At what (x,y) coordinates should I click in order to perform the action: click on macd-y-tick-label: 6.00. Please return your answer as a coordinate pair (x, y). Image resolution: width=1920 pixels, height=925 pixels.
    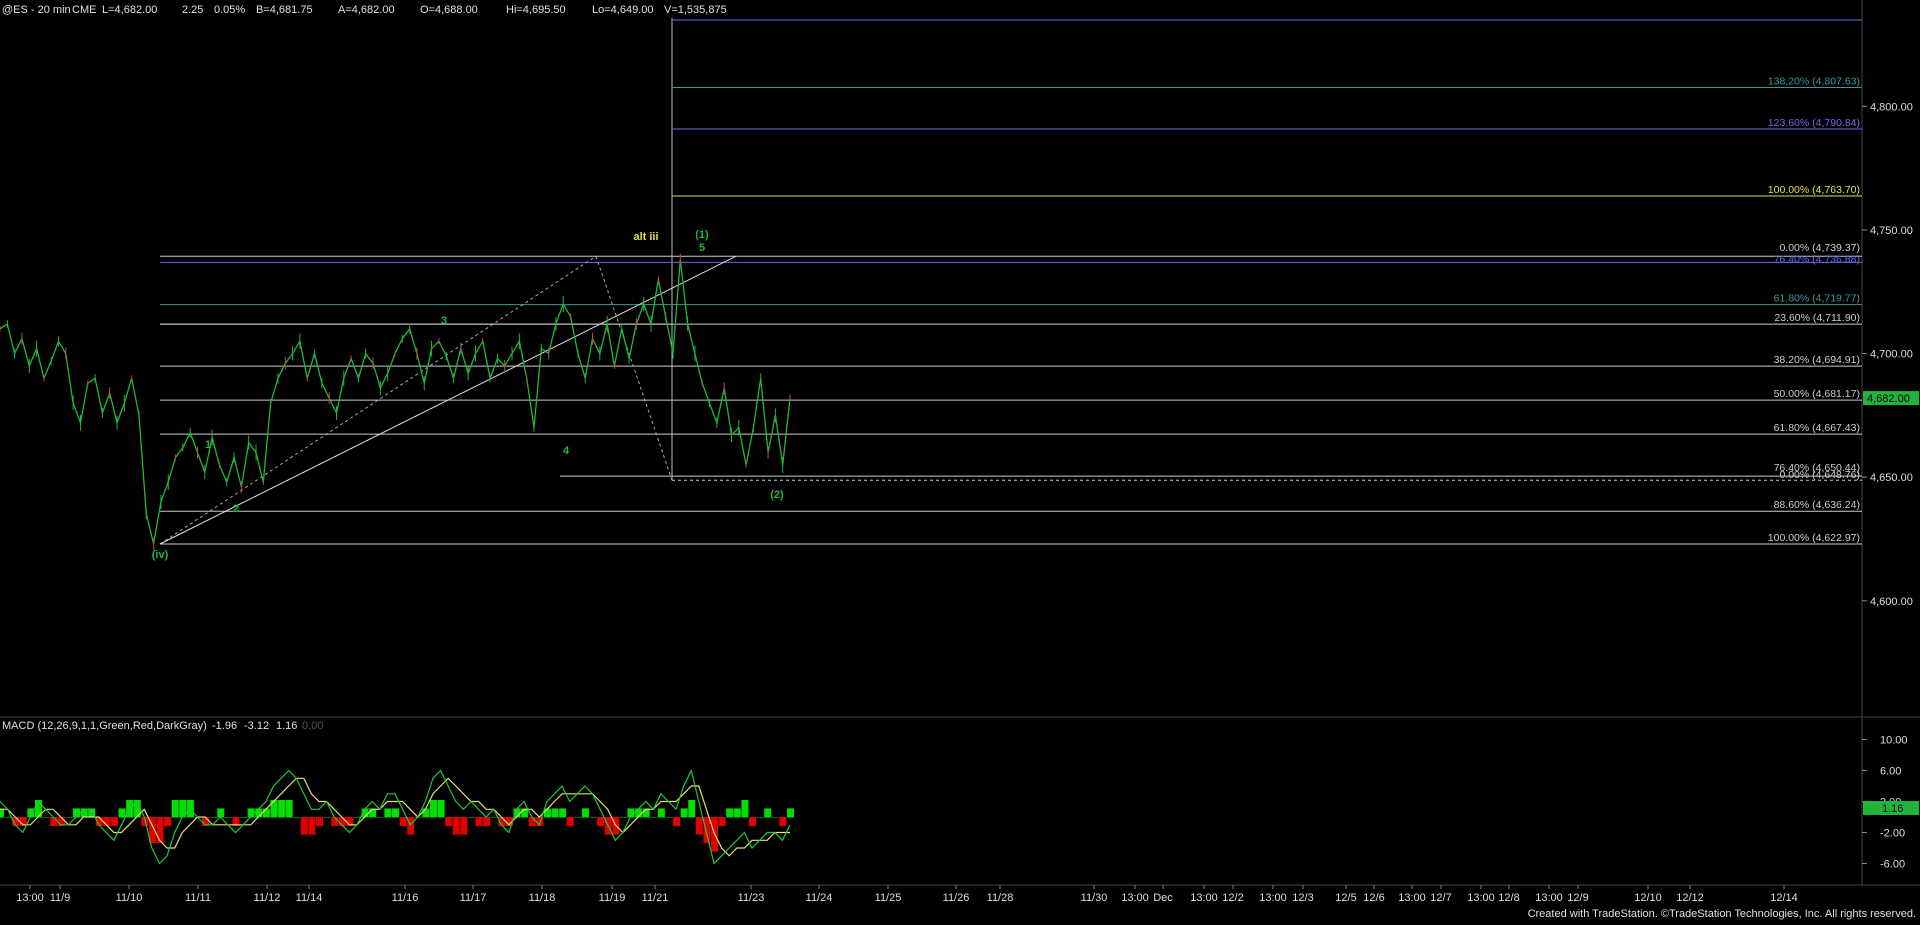
    Looking at the image, I should click on (1890, 772).